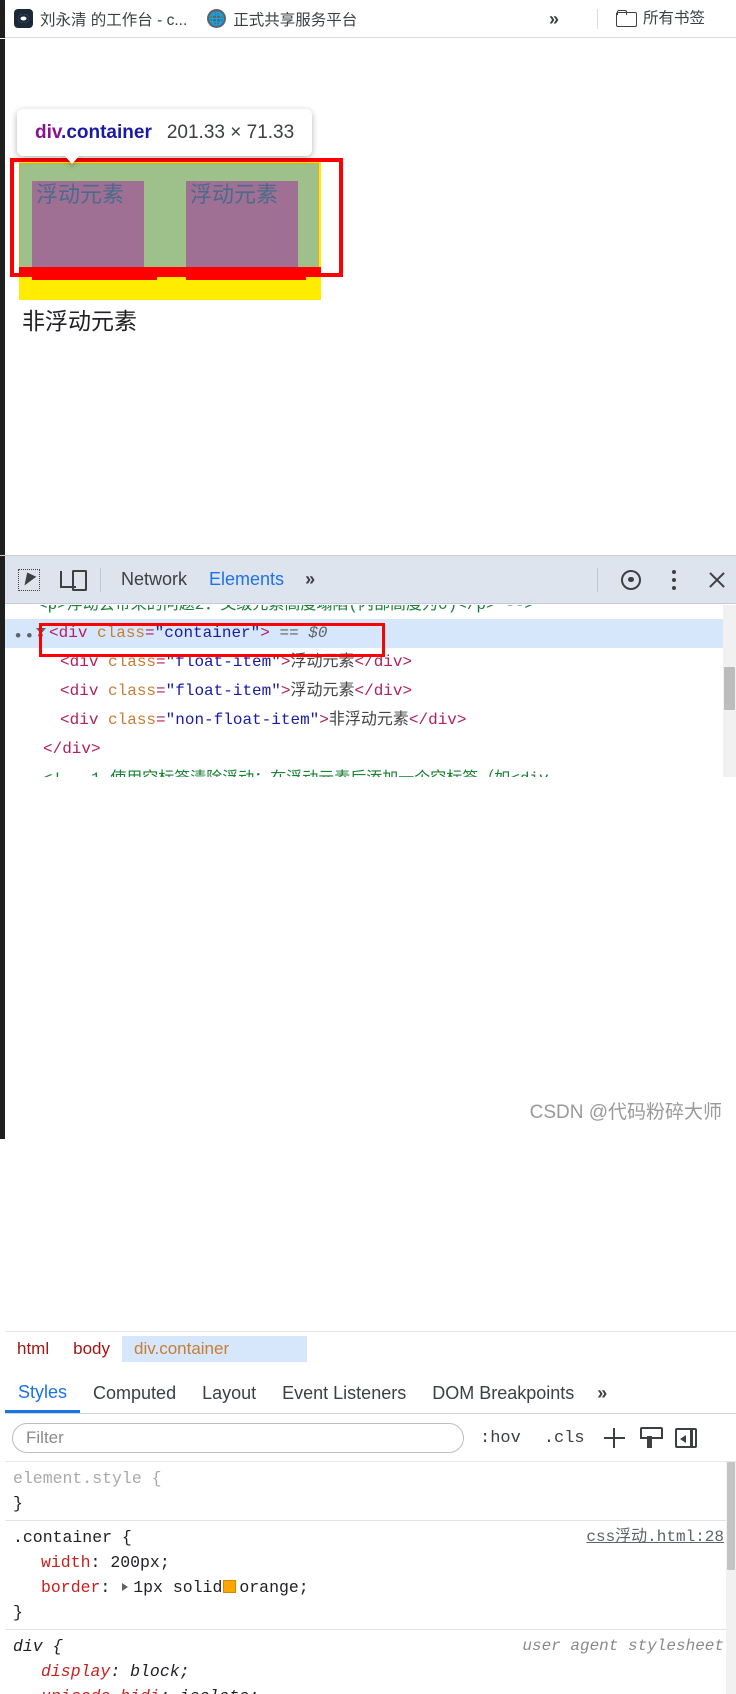  I want to click on plus-icon, so click(614, 1438).